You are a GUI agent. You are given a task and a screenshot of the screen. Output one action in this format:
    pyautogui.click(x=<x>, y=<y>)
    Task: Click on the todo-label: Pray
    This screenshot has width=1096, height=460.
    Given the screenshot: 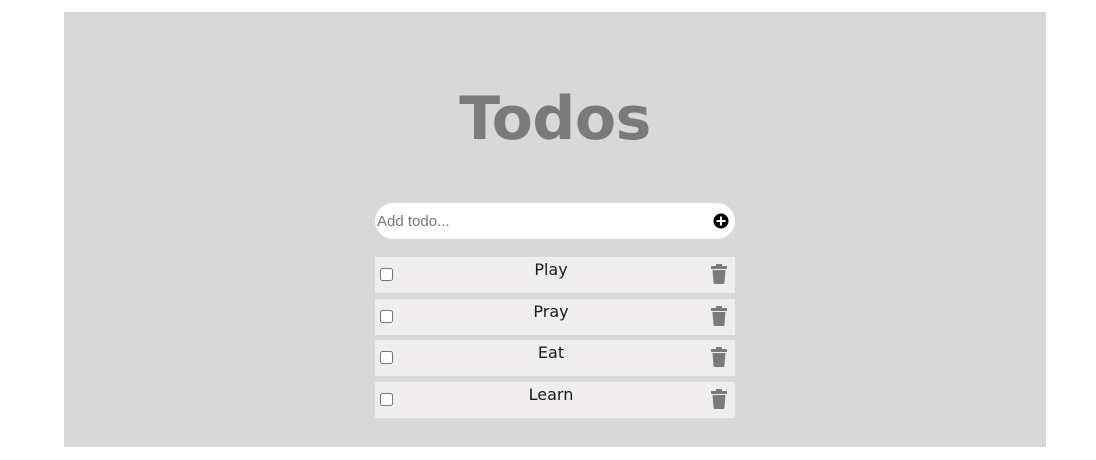 What is the action you would take?
    pyautogui.click(x=551, y=311)
    